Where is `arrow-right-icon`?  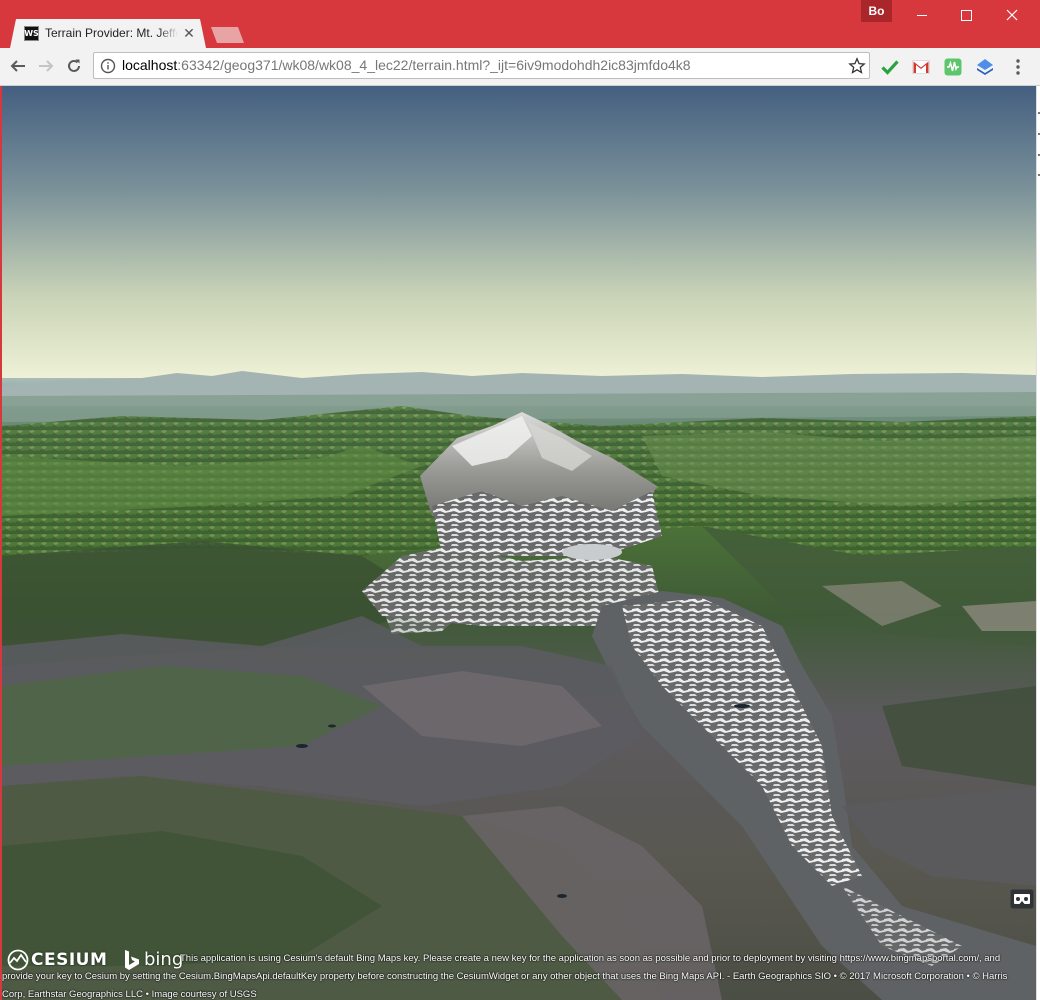 arrow-right-icon is located at coordinates (46, 66).